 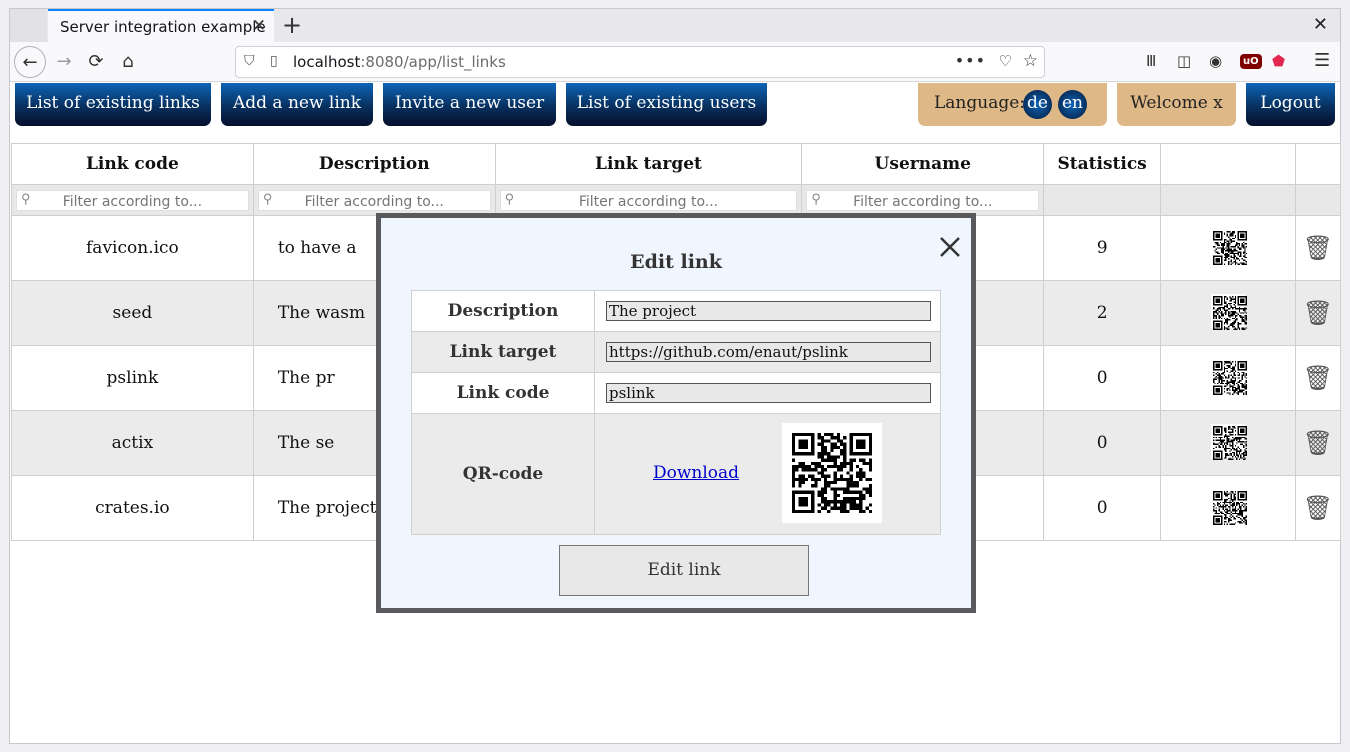 What do you see at coordinates (1102, 164) in the screenshot?
I see `header-statistics: Statistics` at bounding box center [1102, 164].